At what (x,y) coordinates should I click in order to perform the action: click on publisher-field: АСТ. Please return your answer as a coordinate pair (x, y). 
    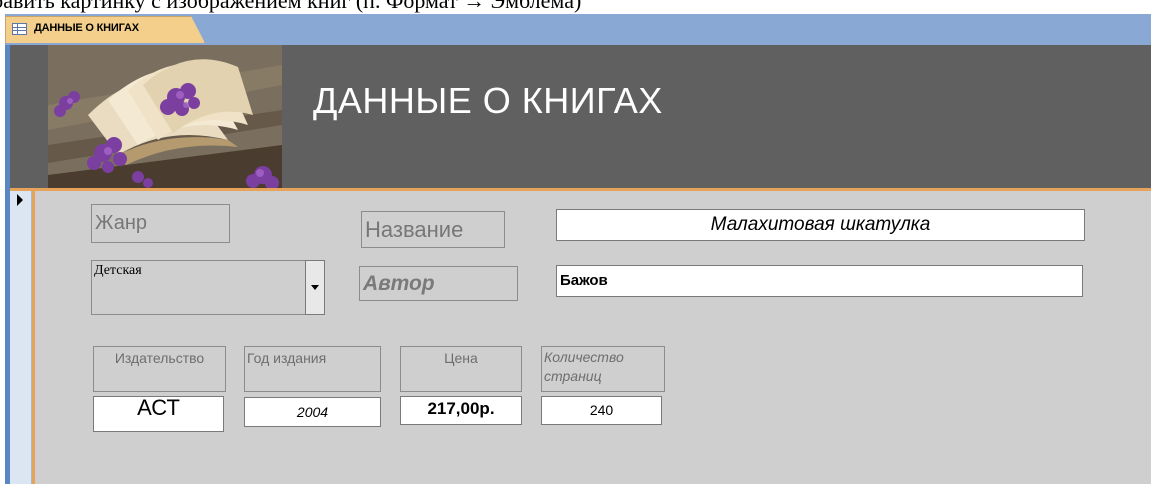
    Looking at the image, I should click on (158, 414).